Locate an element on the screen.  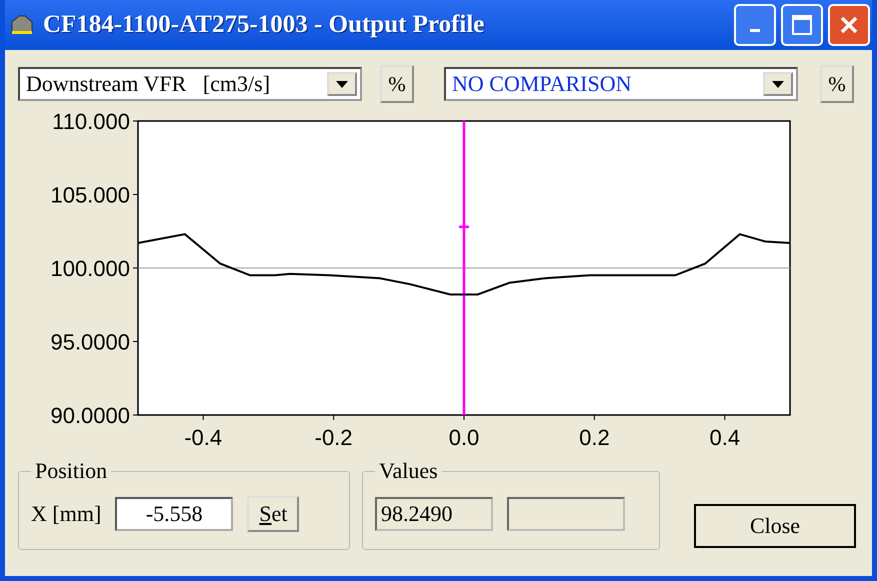
y-tick-label: 90.0000 is located at coordinates (90, 415).